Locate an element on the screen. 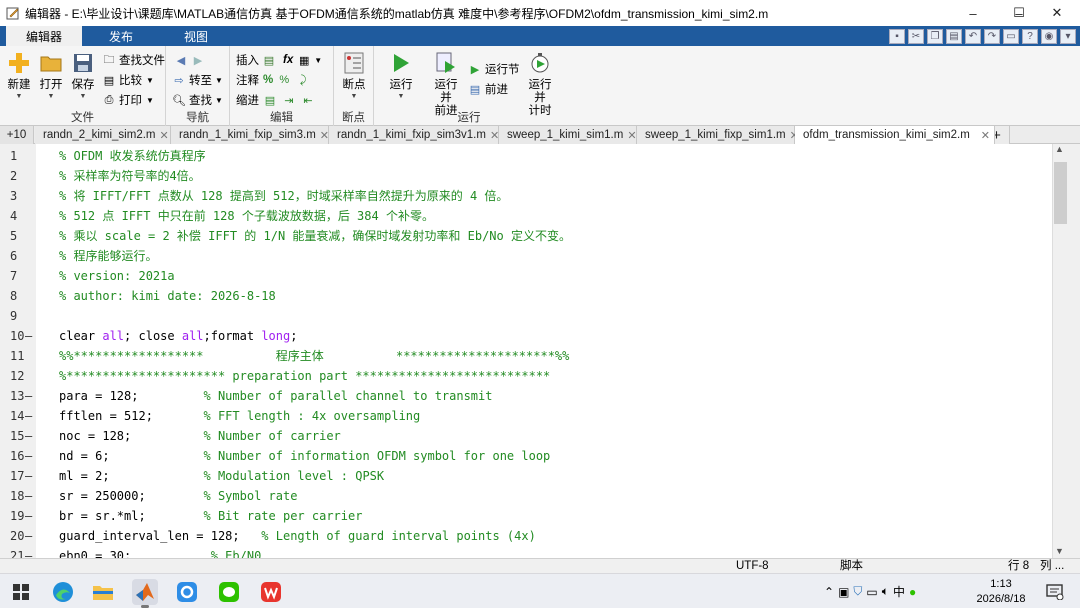  save-button: 保存 ▼ is located at coordinates (83, 75).